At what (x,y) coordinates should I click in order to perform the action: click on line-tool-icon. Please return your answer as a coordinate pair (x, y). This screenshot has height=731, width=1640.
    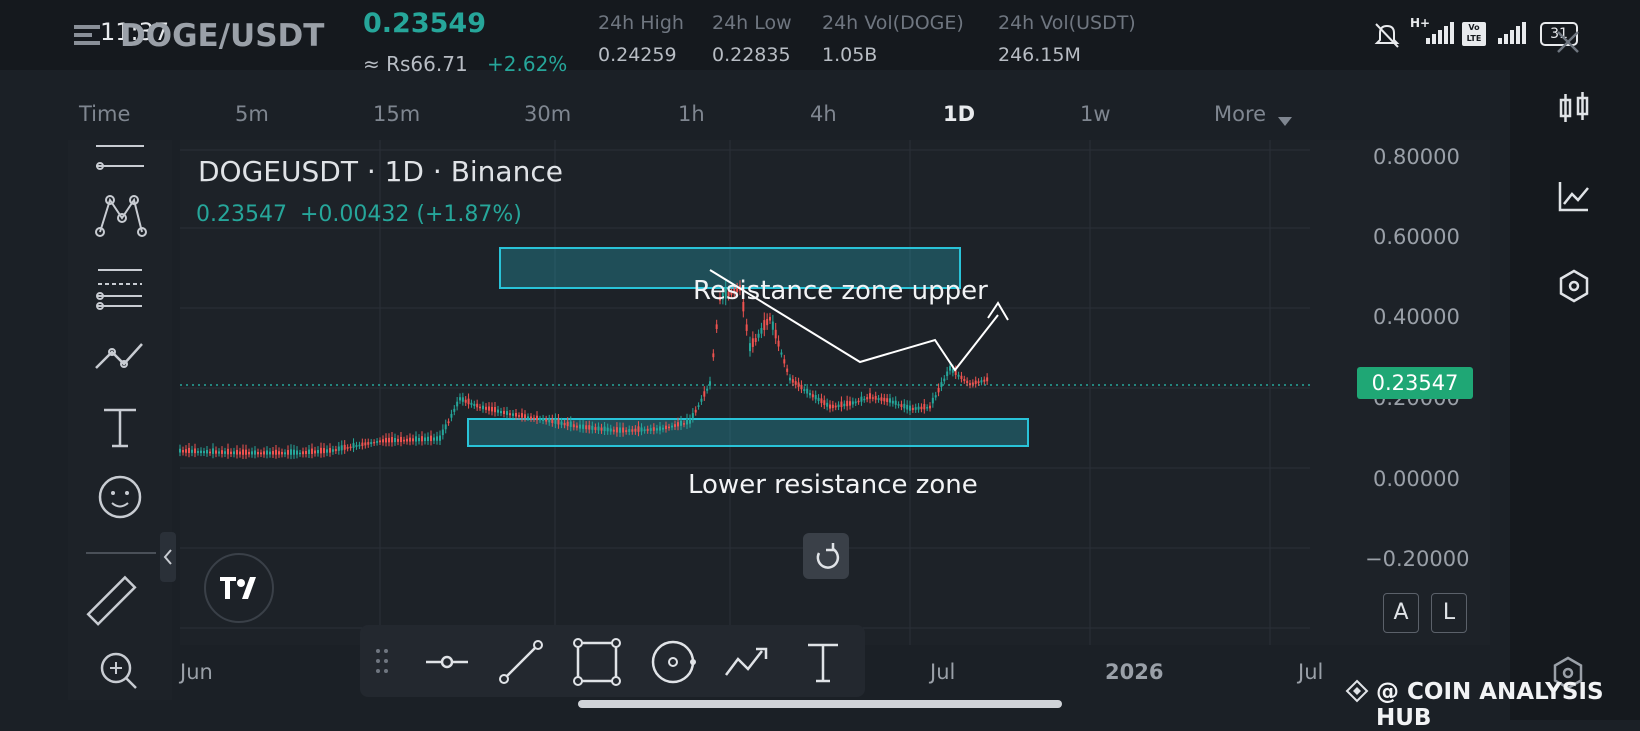
    Looking at the image, I should click on (120, 157).